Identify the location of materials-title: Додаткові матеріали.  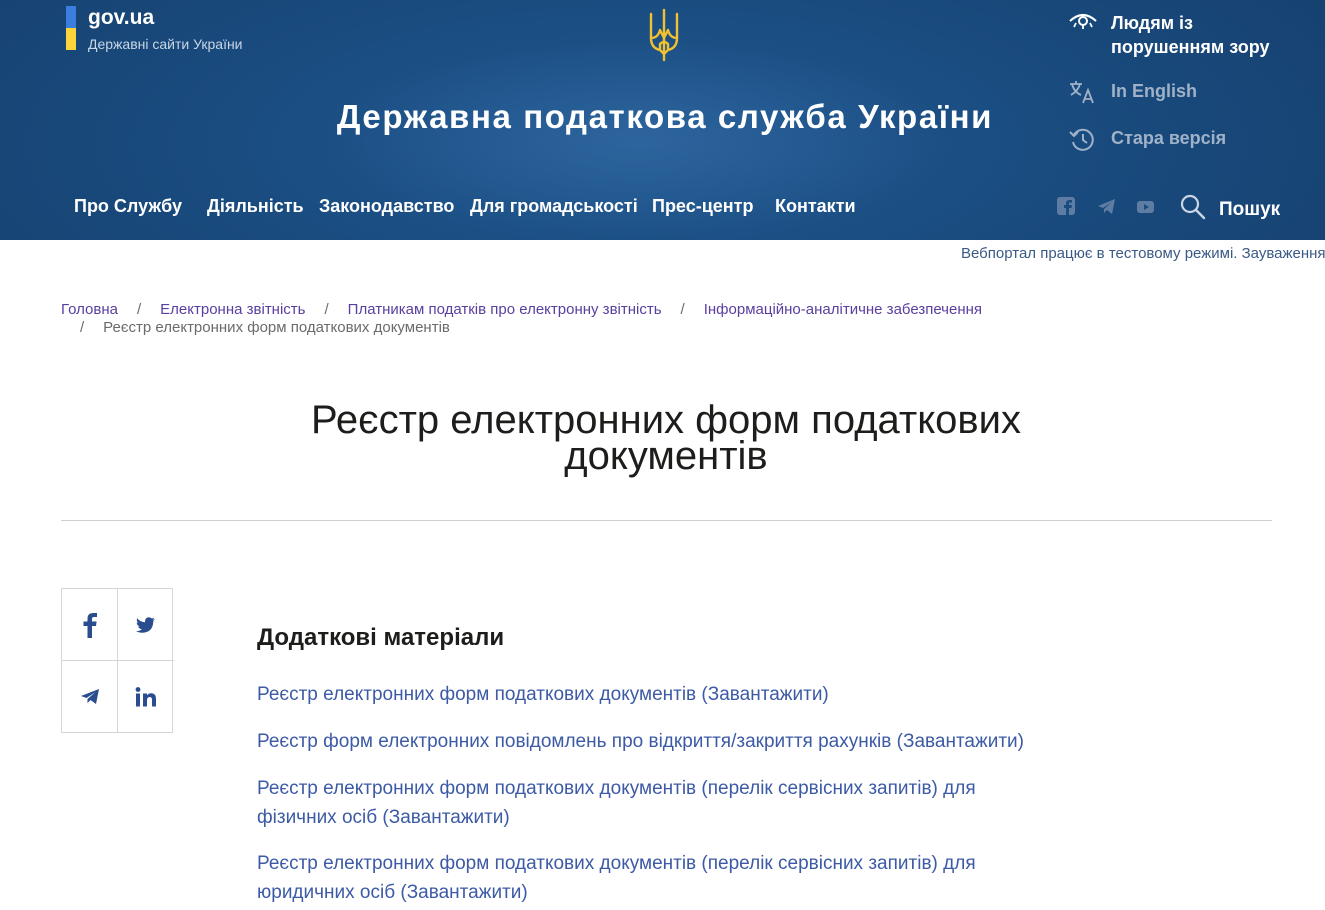
(381, 637).